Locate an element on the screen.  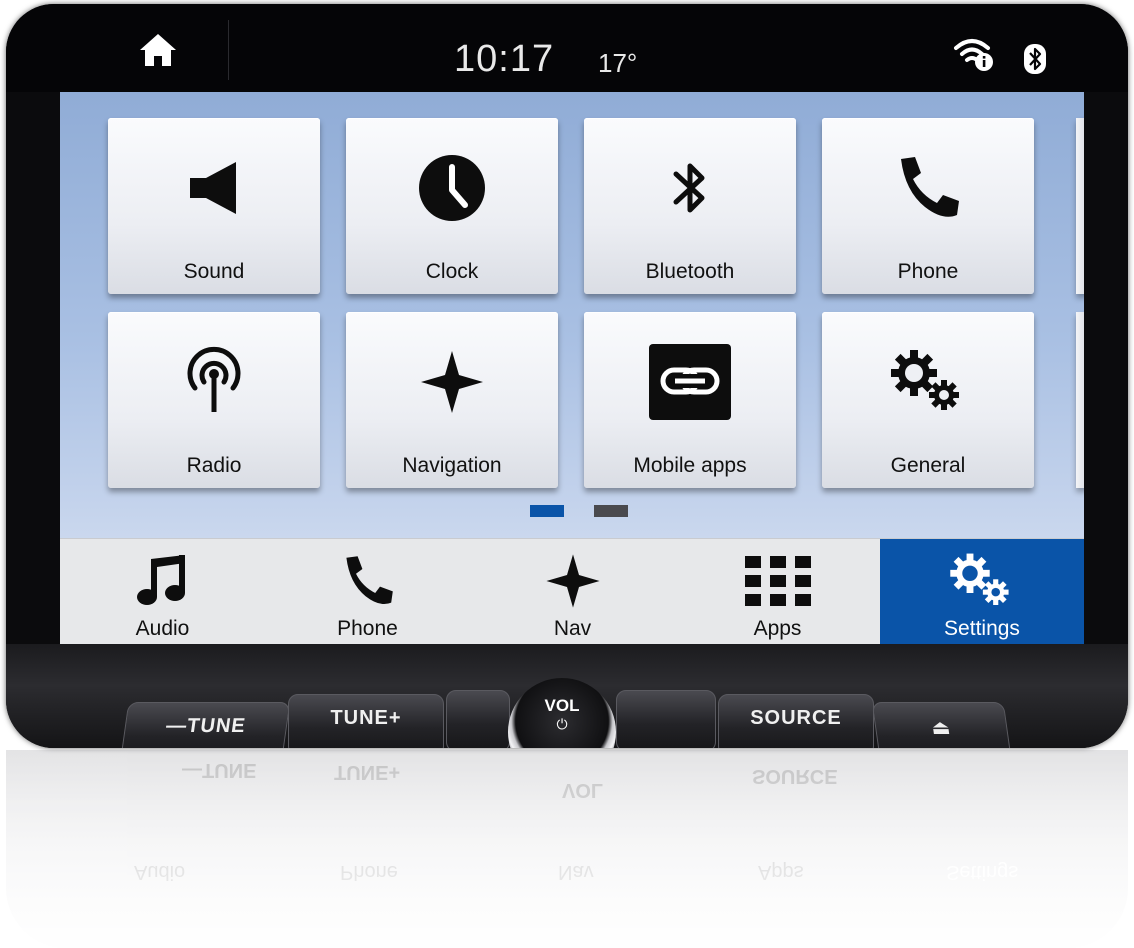
tile-label: Phone is located at coordinates (928, 271).